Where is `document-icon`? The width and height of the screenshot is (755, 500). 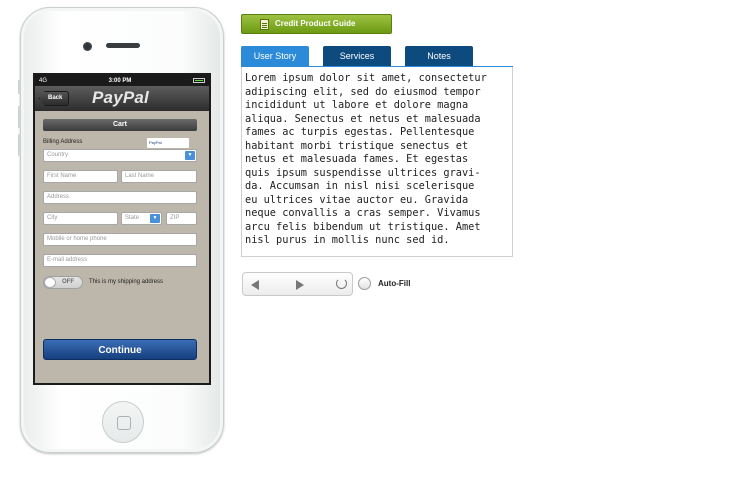 document-icon is located at coordinates (264, 24).